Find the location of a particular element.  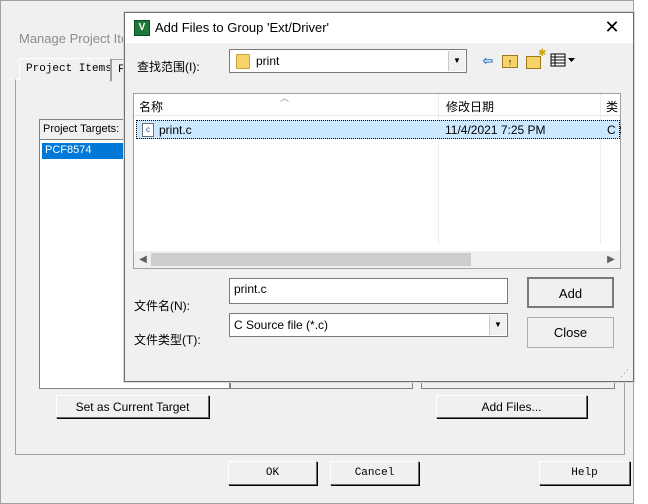

look-in-value: print is located at coordinates (268, 61).